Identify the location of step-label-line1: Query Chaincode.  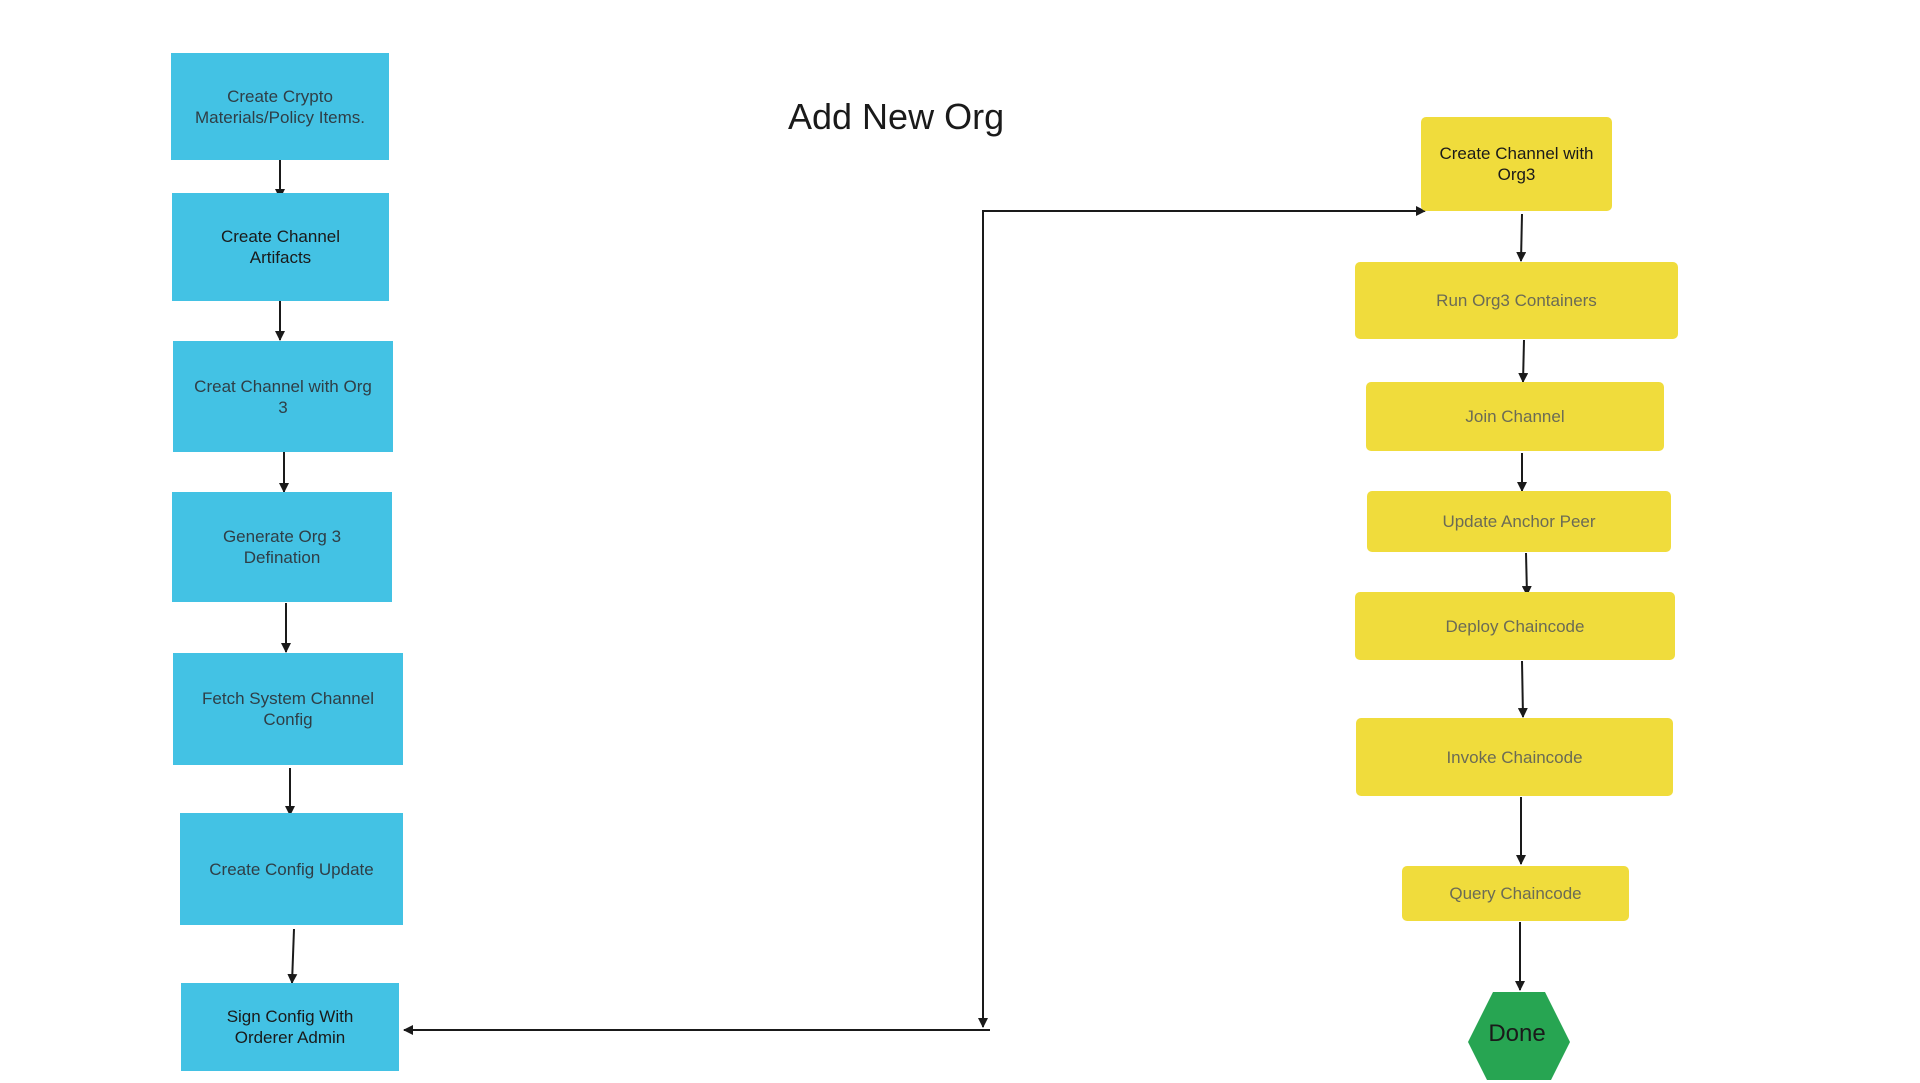
(1515, 893).